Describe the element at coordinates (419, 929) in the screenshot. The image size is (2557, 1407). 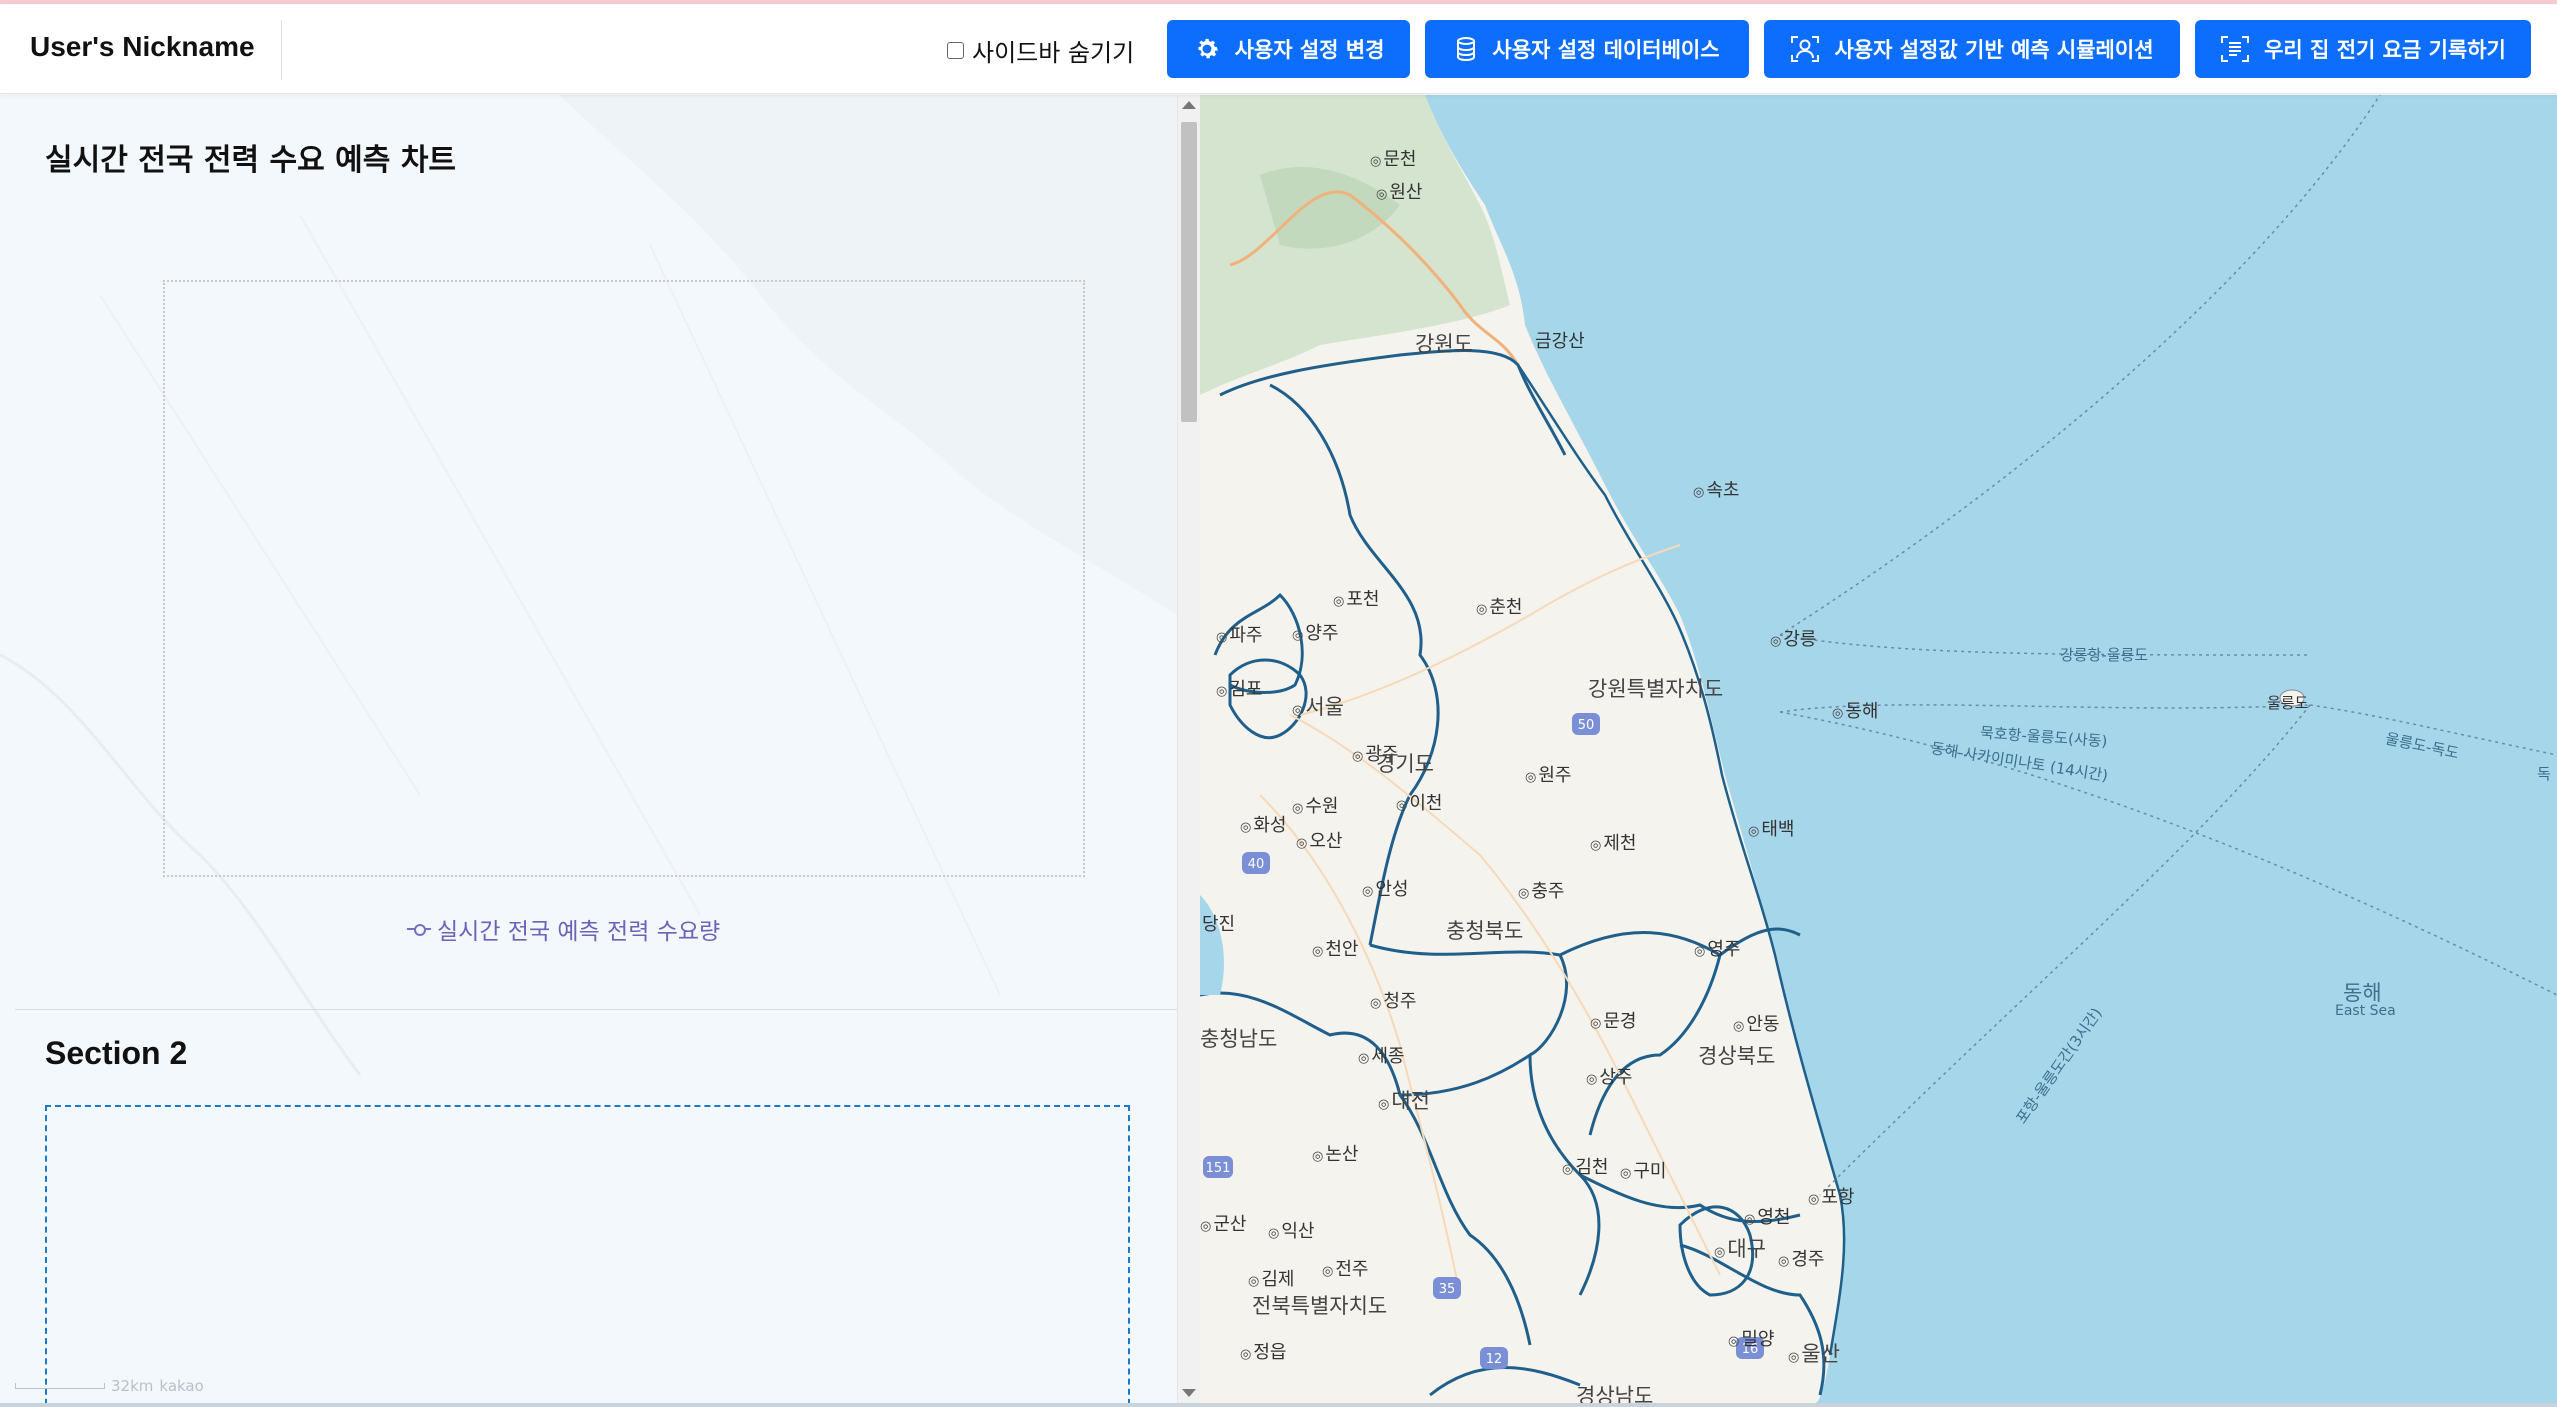
I see `legend-line-marker-icon` at that location.